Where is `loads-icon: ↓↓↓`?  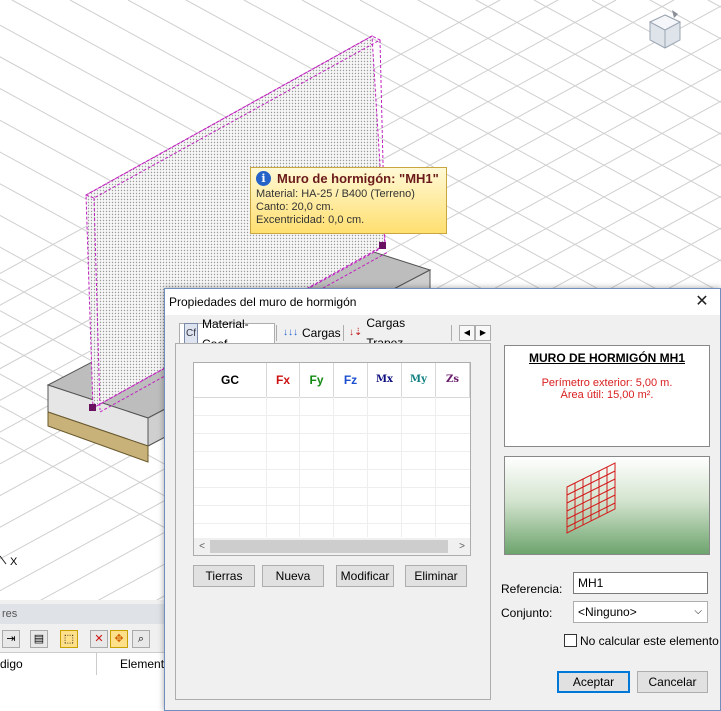 loads-icon: ↓↓↓ is located at coordinates (290, 332).